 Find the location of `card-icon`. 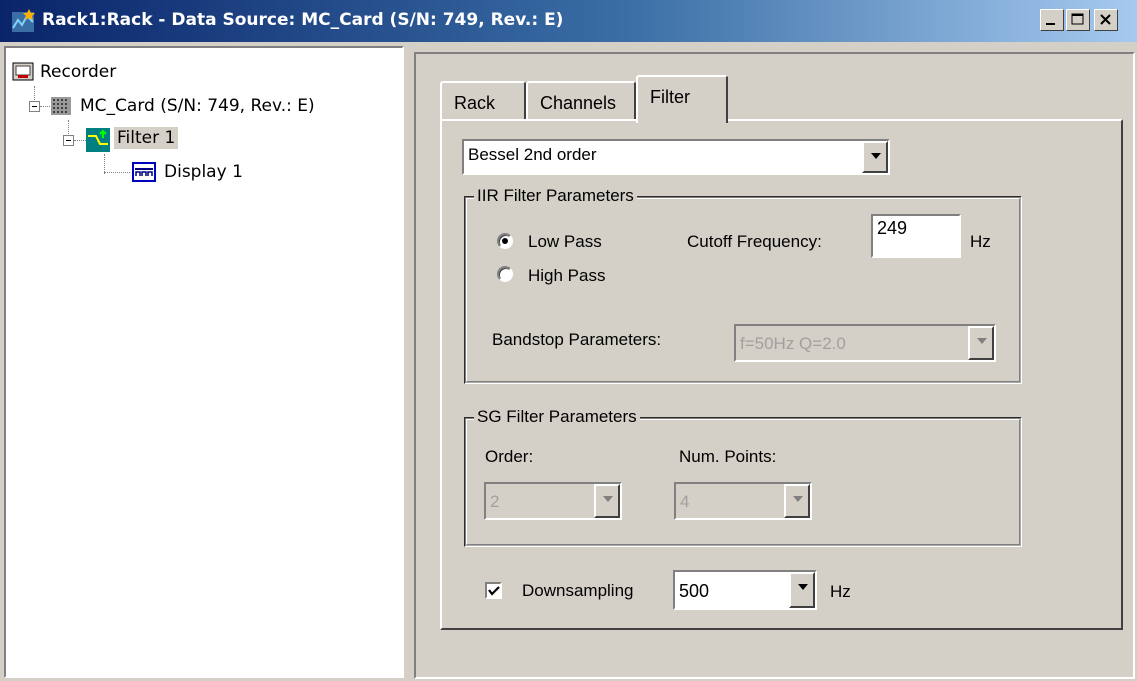

card-icon is located at coordinates (61, 106).